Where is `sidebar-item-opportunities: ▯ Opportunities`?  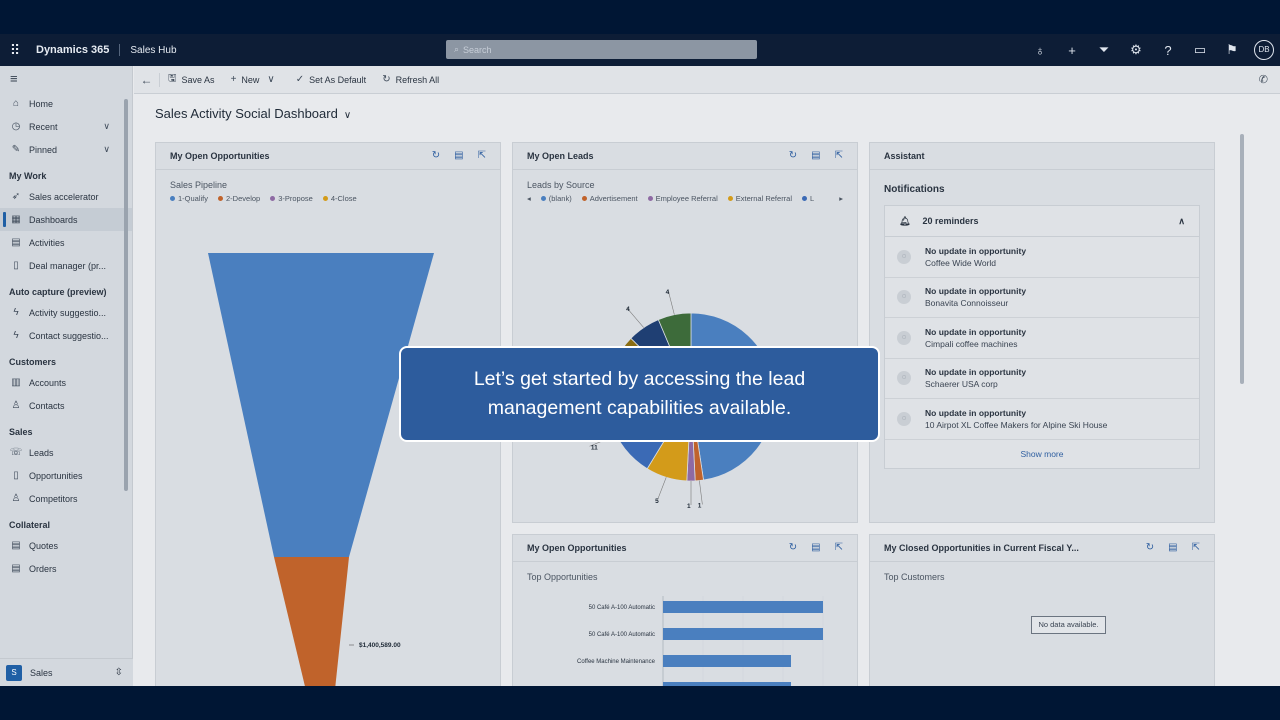 sidebar-item-opportunities: ▯ Opportunities is located at coordinates (66, 475).